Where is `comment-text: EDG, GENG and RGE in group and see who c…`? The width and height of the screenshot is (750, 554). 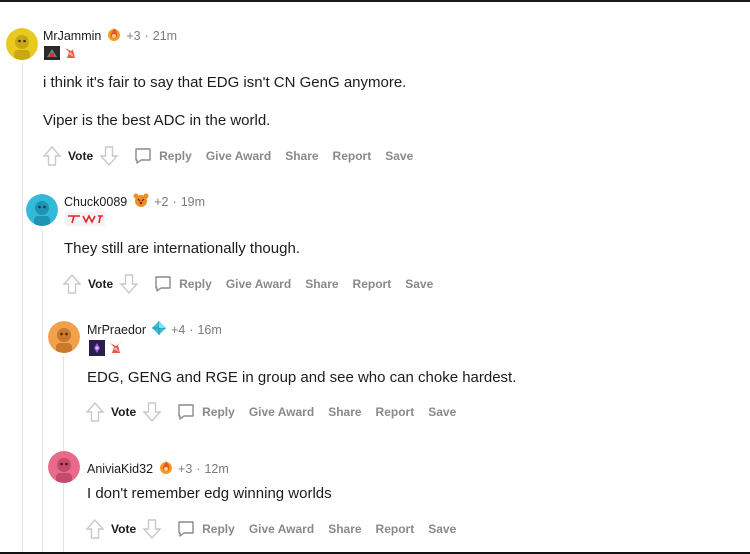
comment-text: EDG, GENG and RGE in group and see who c… is located at coordinates (302, 377).